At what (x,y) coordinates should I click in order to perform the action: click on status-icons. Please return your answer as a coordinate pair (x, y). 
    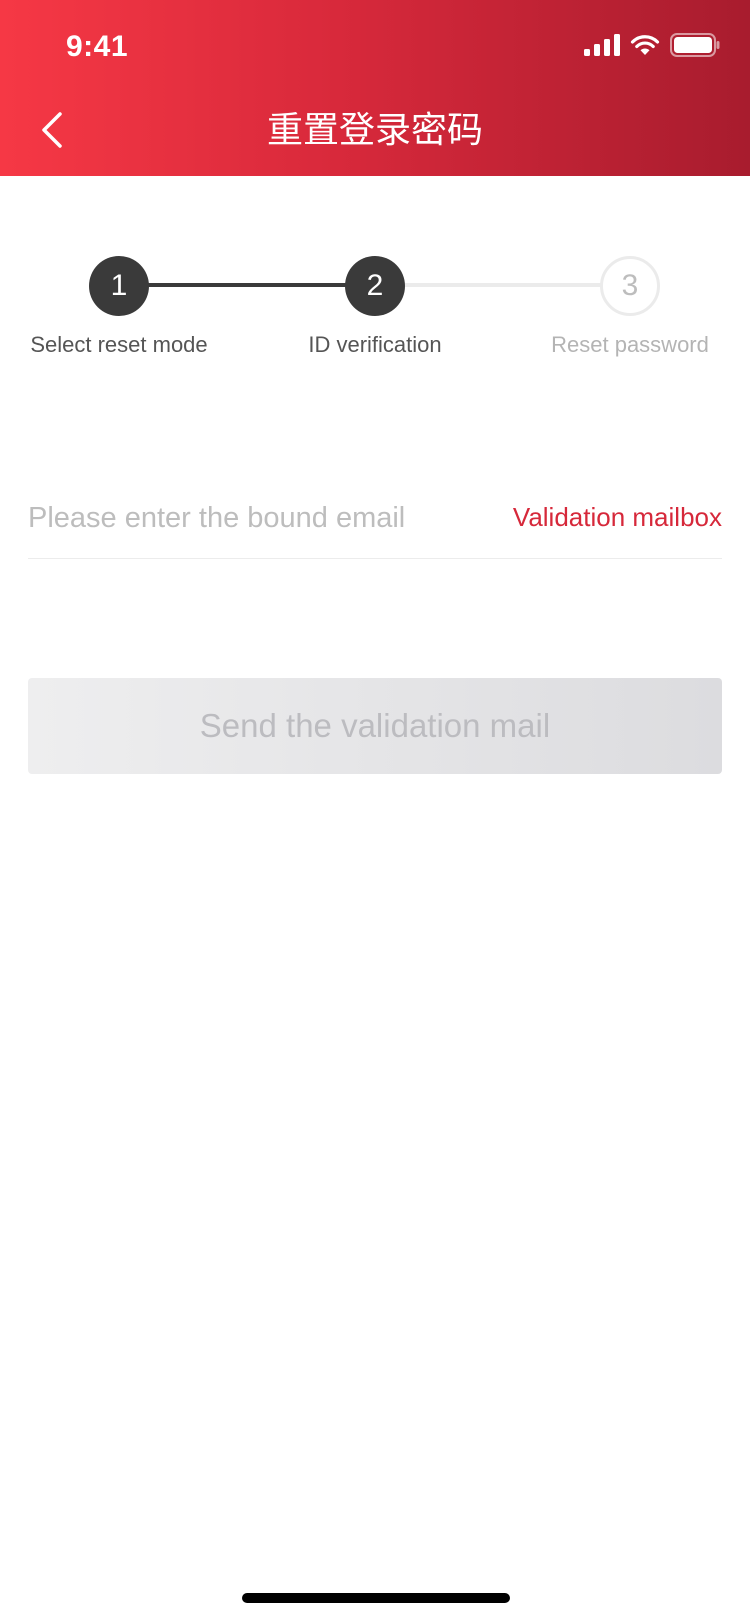
    Looking at the image, I should click on (652, 45).